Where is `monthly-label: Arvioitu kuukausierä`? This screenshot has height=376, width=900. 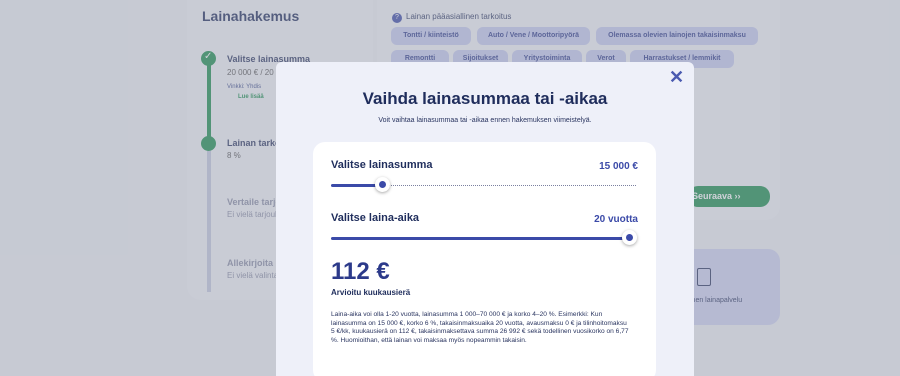
monthly-label: Arvioitu kuukausierä is located at coordinates (371, 292).